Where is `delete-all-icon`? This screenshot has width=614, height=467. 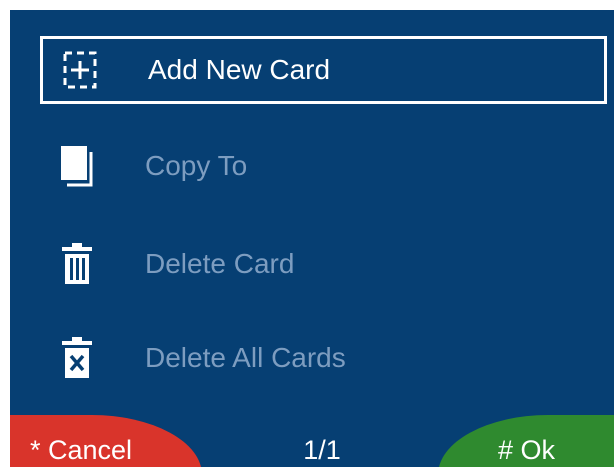
delete-all-icon is located at coordinates (77, 358).